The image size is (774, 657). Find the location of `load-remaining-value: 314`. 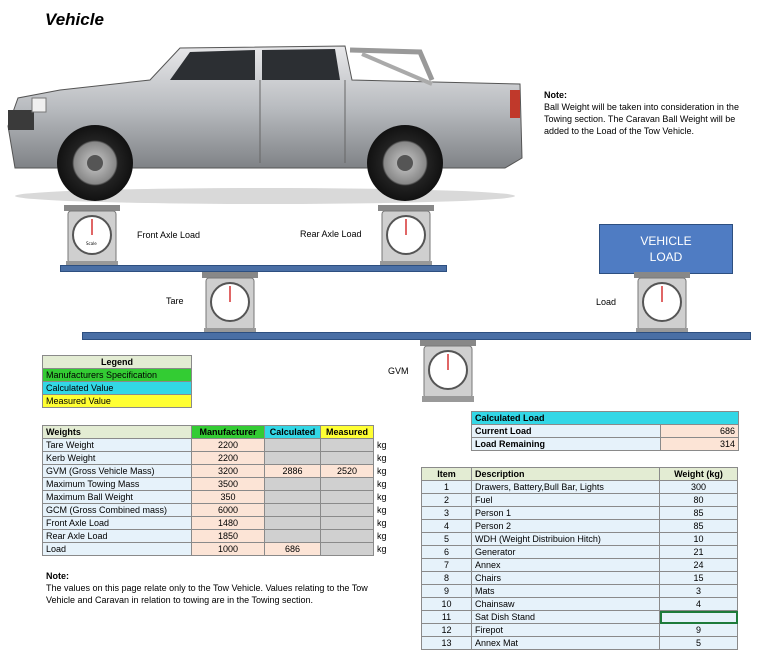

load-remaining-value: 314 is located at coordinates (699, 444).